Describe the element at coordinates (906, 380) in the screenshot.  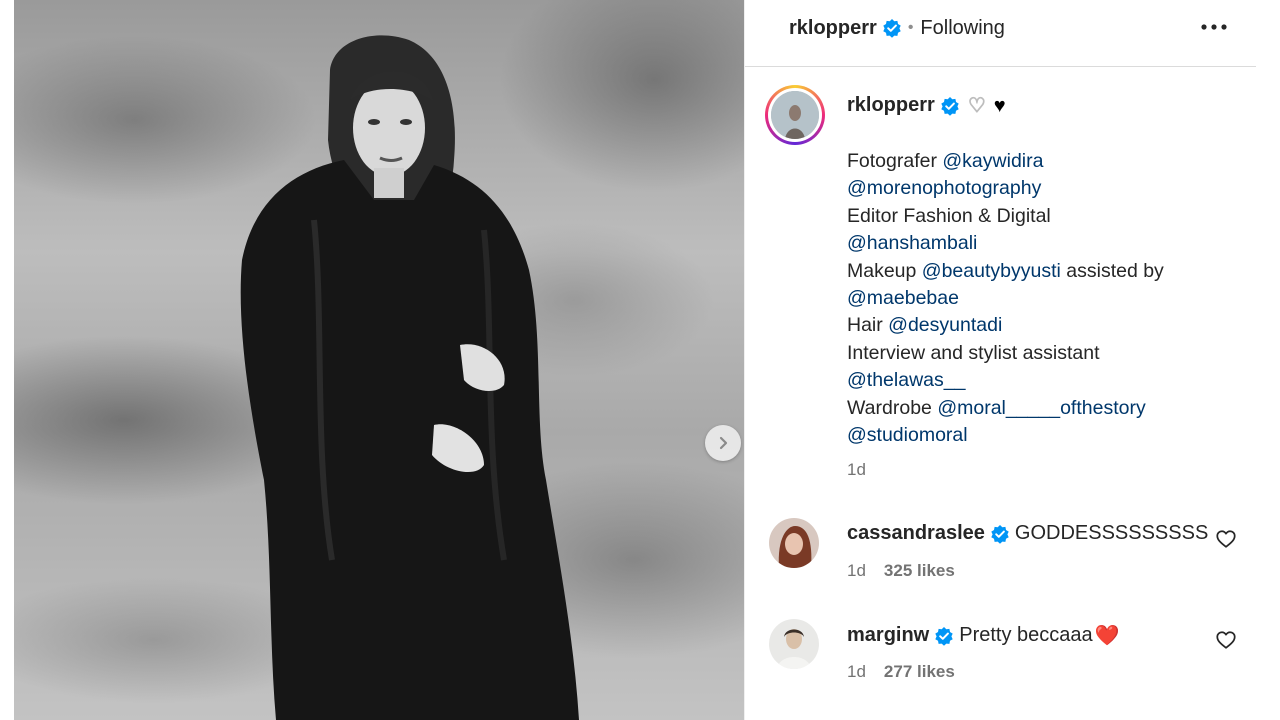
I see `mention-link: @thelawas__` at that location.